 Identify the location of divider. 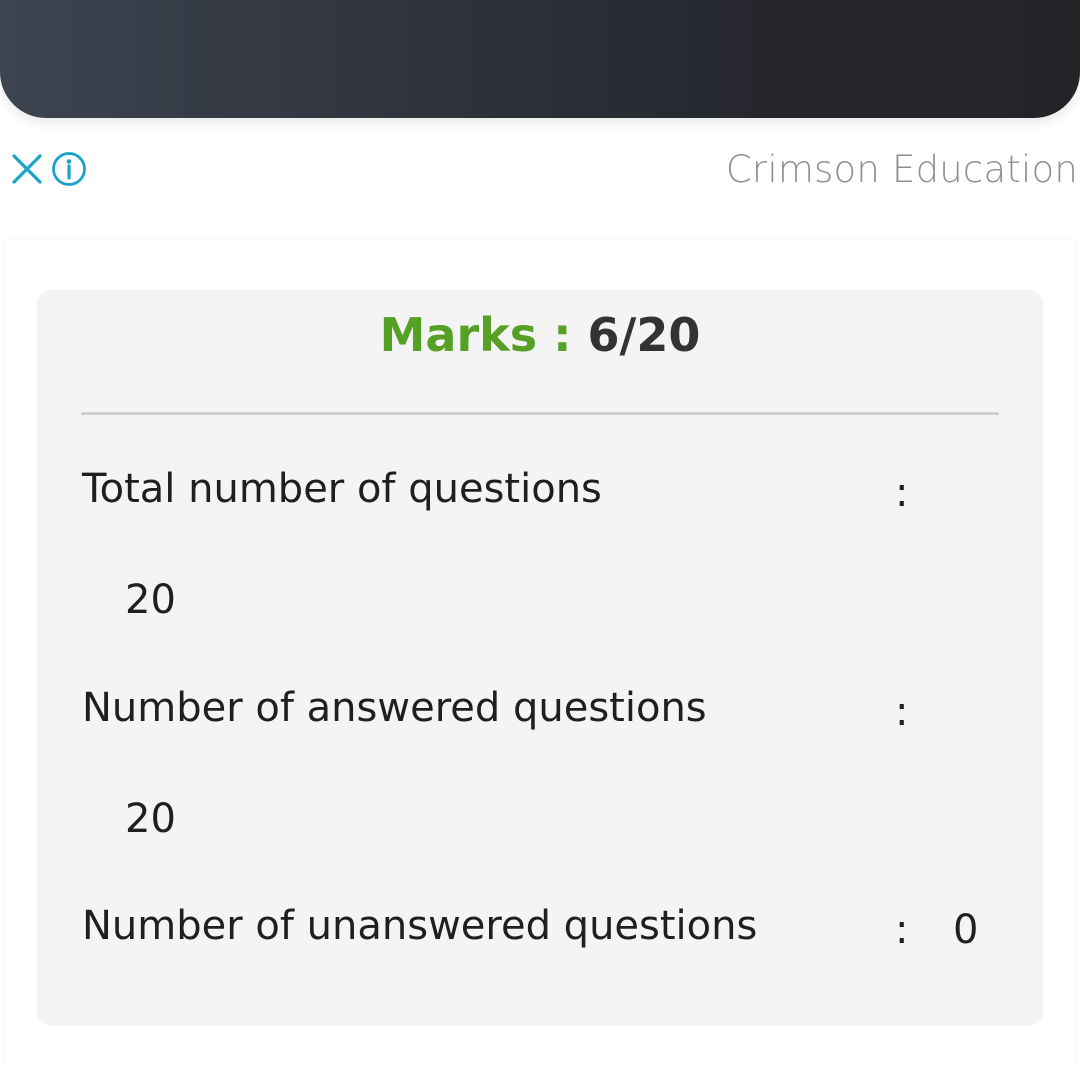
(540, 413).